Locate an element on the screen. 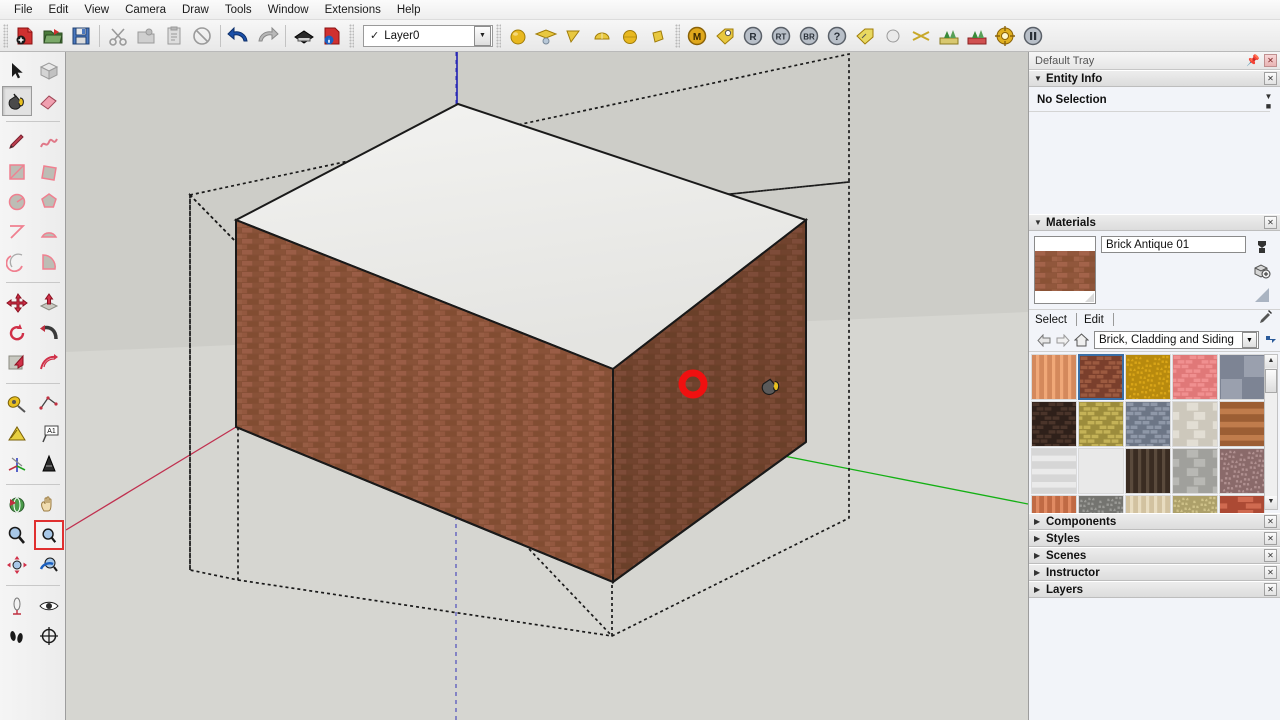 This screenshot has width=1280, height=720. model-info-icon is located at coordinates (332, 36).